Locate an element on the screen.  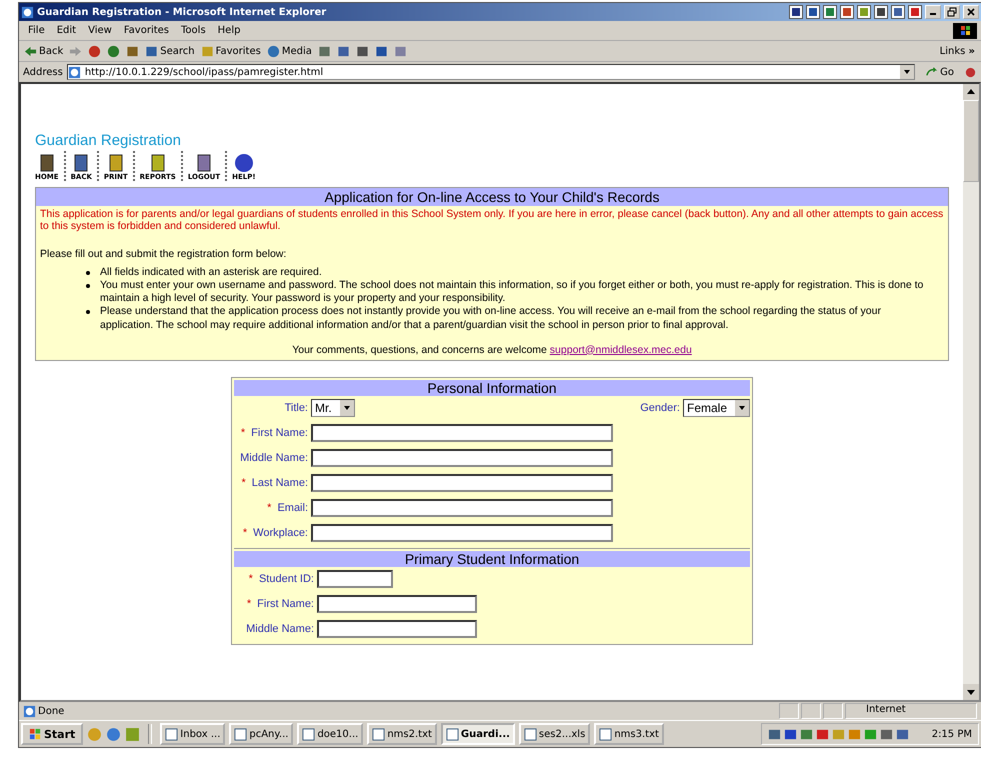
back-button: Back is located at coordinates (43, 51).